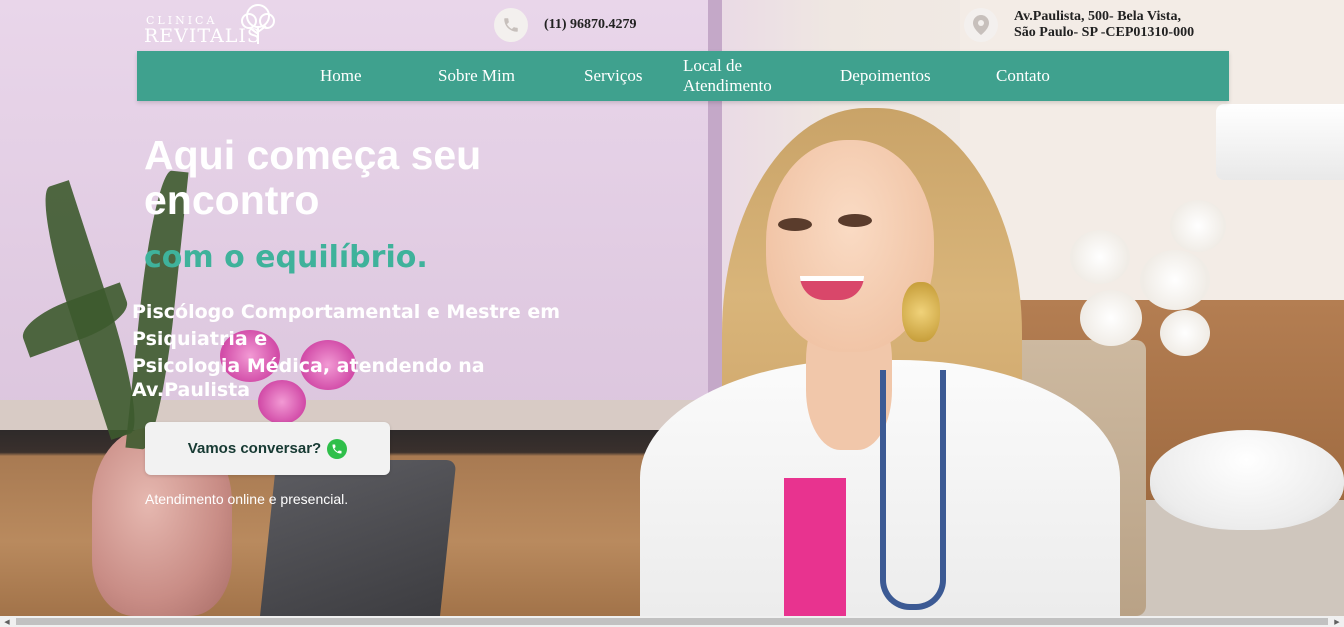  What do you see at coordinates (341, 76) in the screenshot?
I see `nav-item-home: Home` at bounding box center [341, 76].